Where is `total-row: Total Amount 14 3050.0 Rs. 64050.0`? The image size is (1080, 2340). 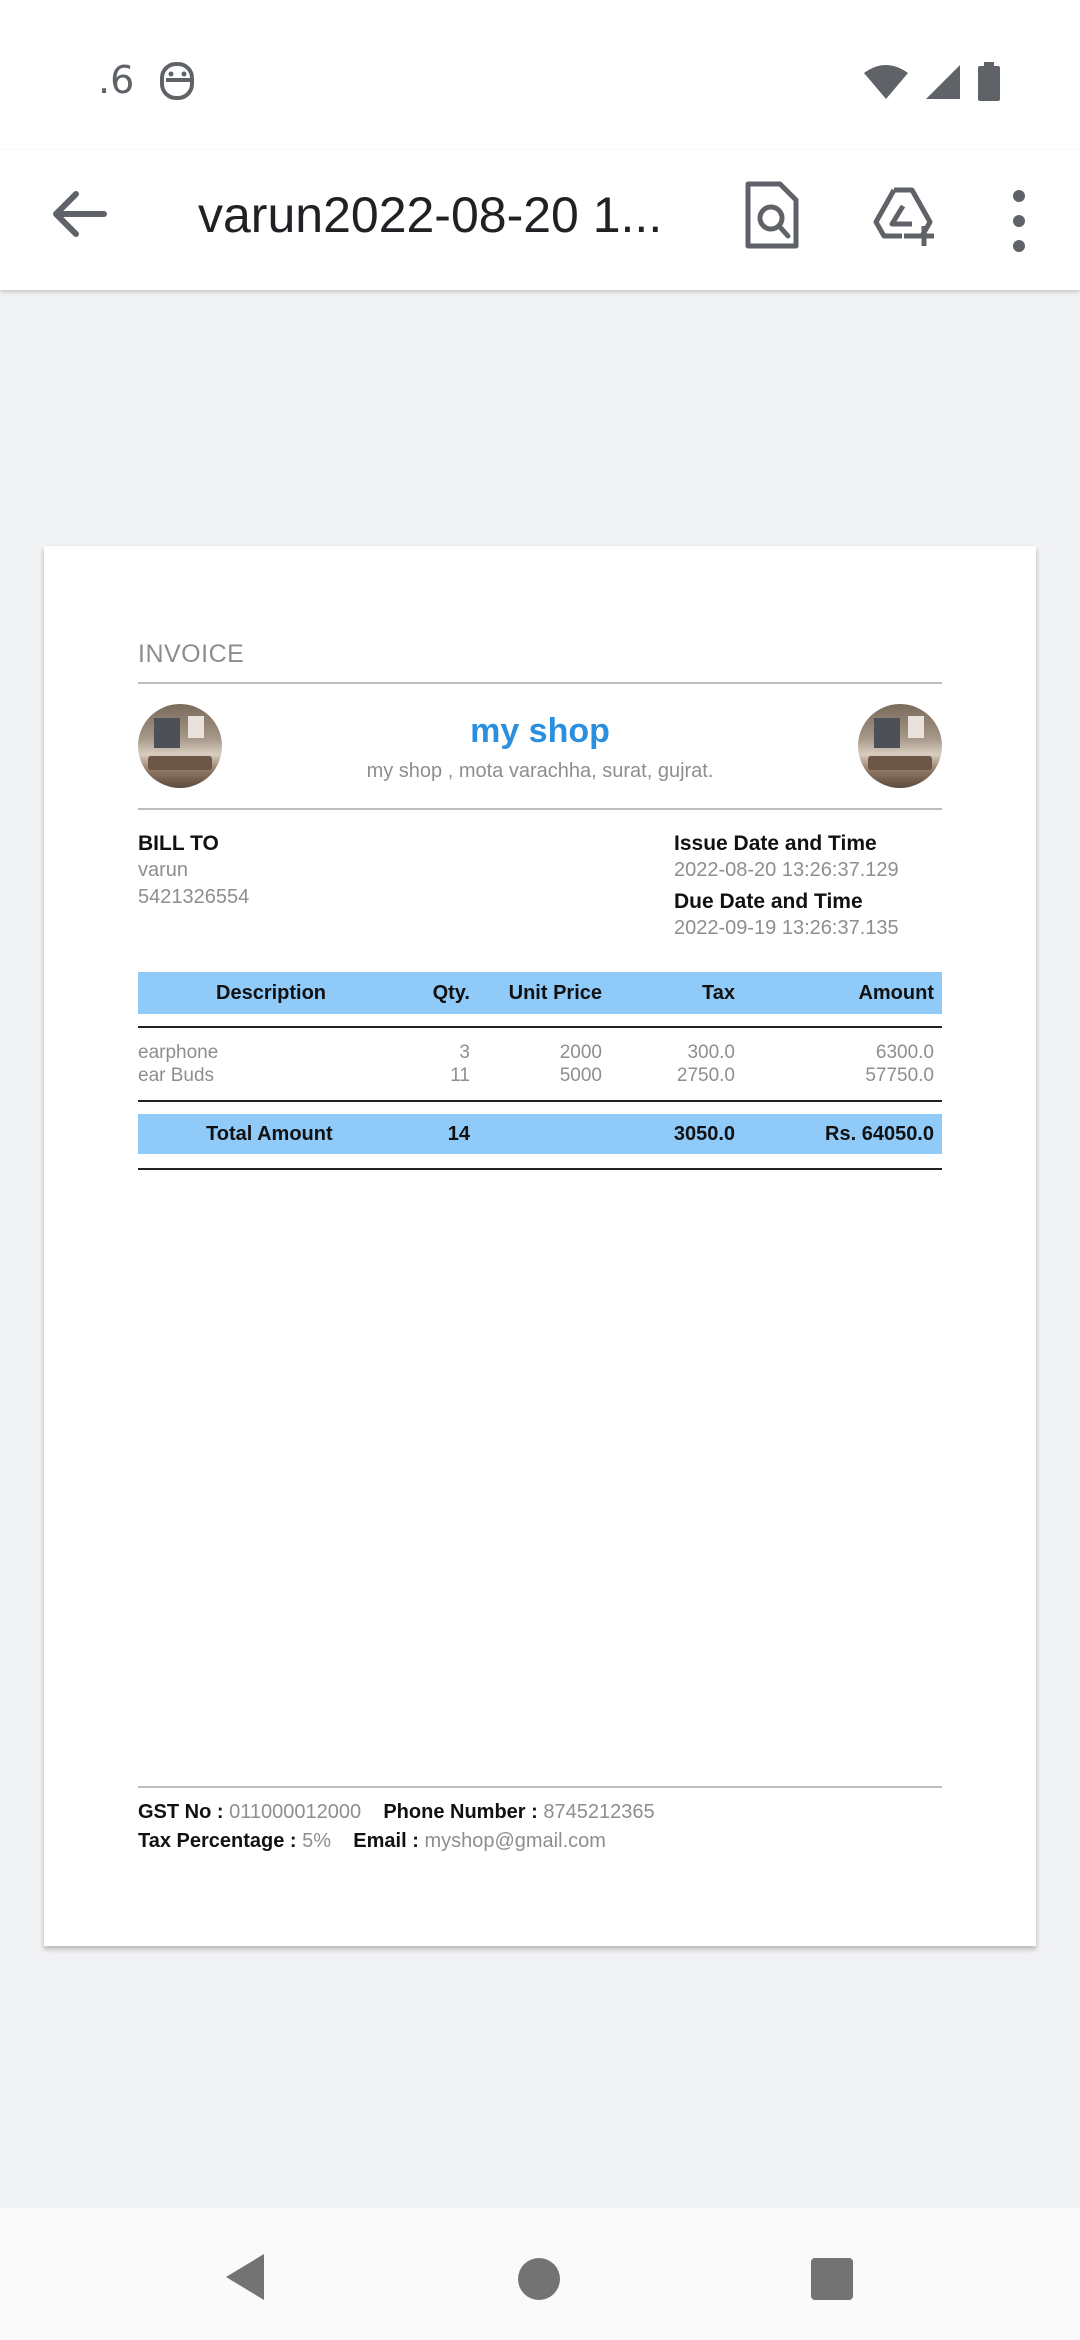
total-row: Total Amount 14 3050.0 Rs. 64050.0 is located at coordinates (540, 1134).